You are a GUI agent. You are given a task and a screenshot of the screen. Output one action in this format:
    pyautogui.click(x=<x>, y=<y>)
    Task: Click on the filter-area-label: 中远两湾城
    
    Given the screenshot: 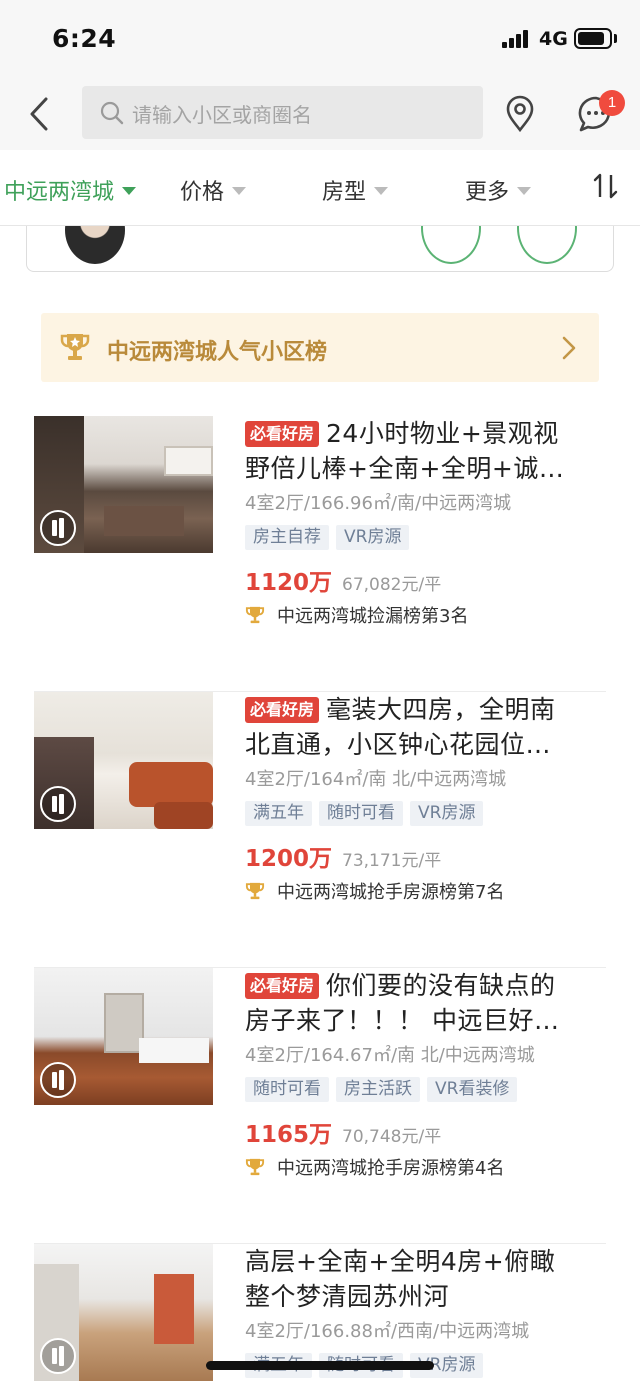 What is the action you would take?
    pyautogui.click(x=59, y=192)
    